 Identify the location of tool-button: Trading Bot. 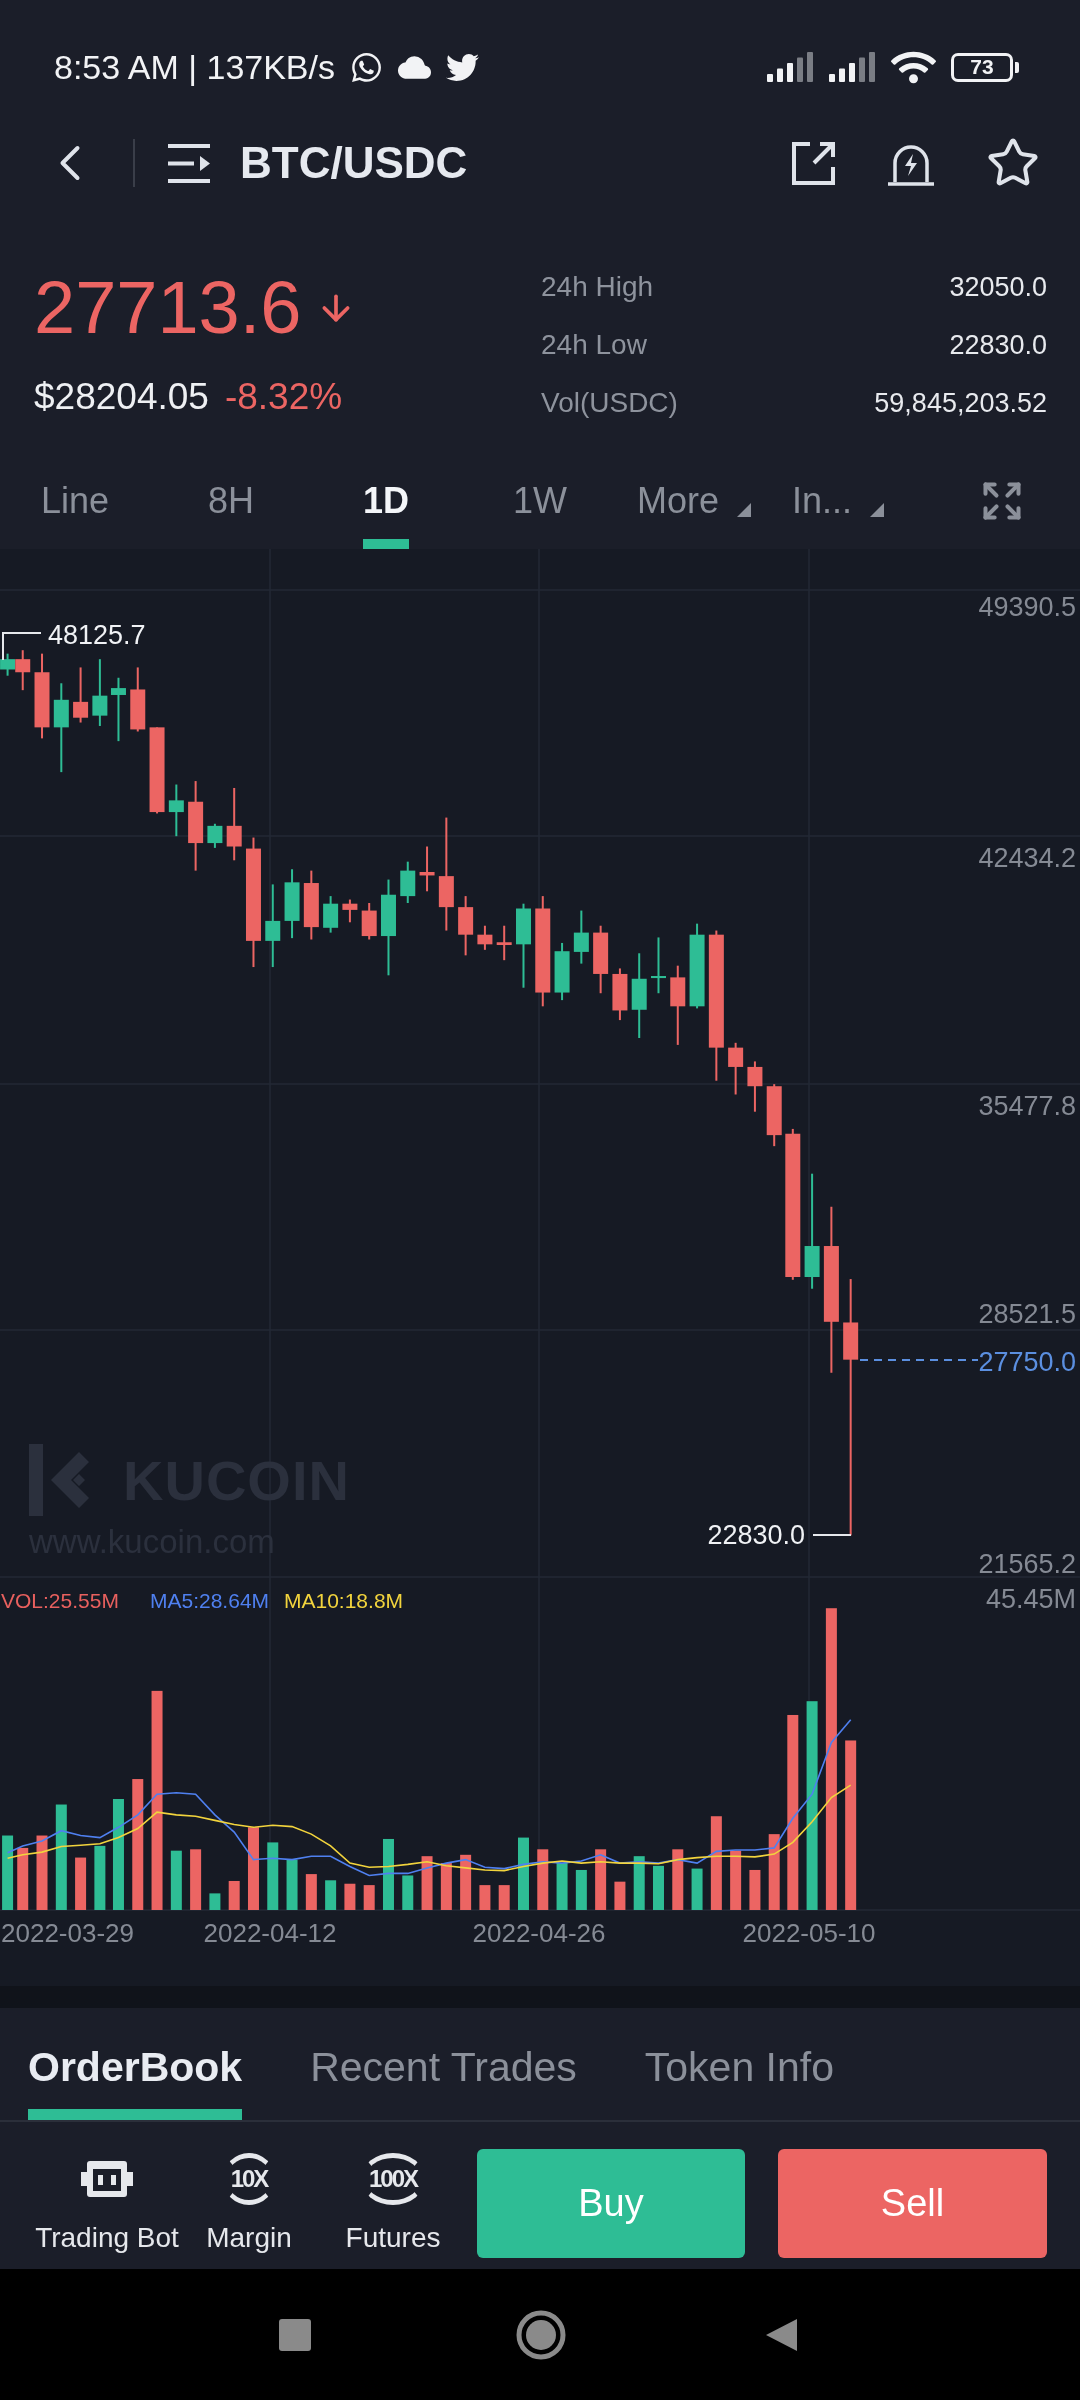
(107, 2203).